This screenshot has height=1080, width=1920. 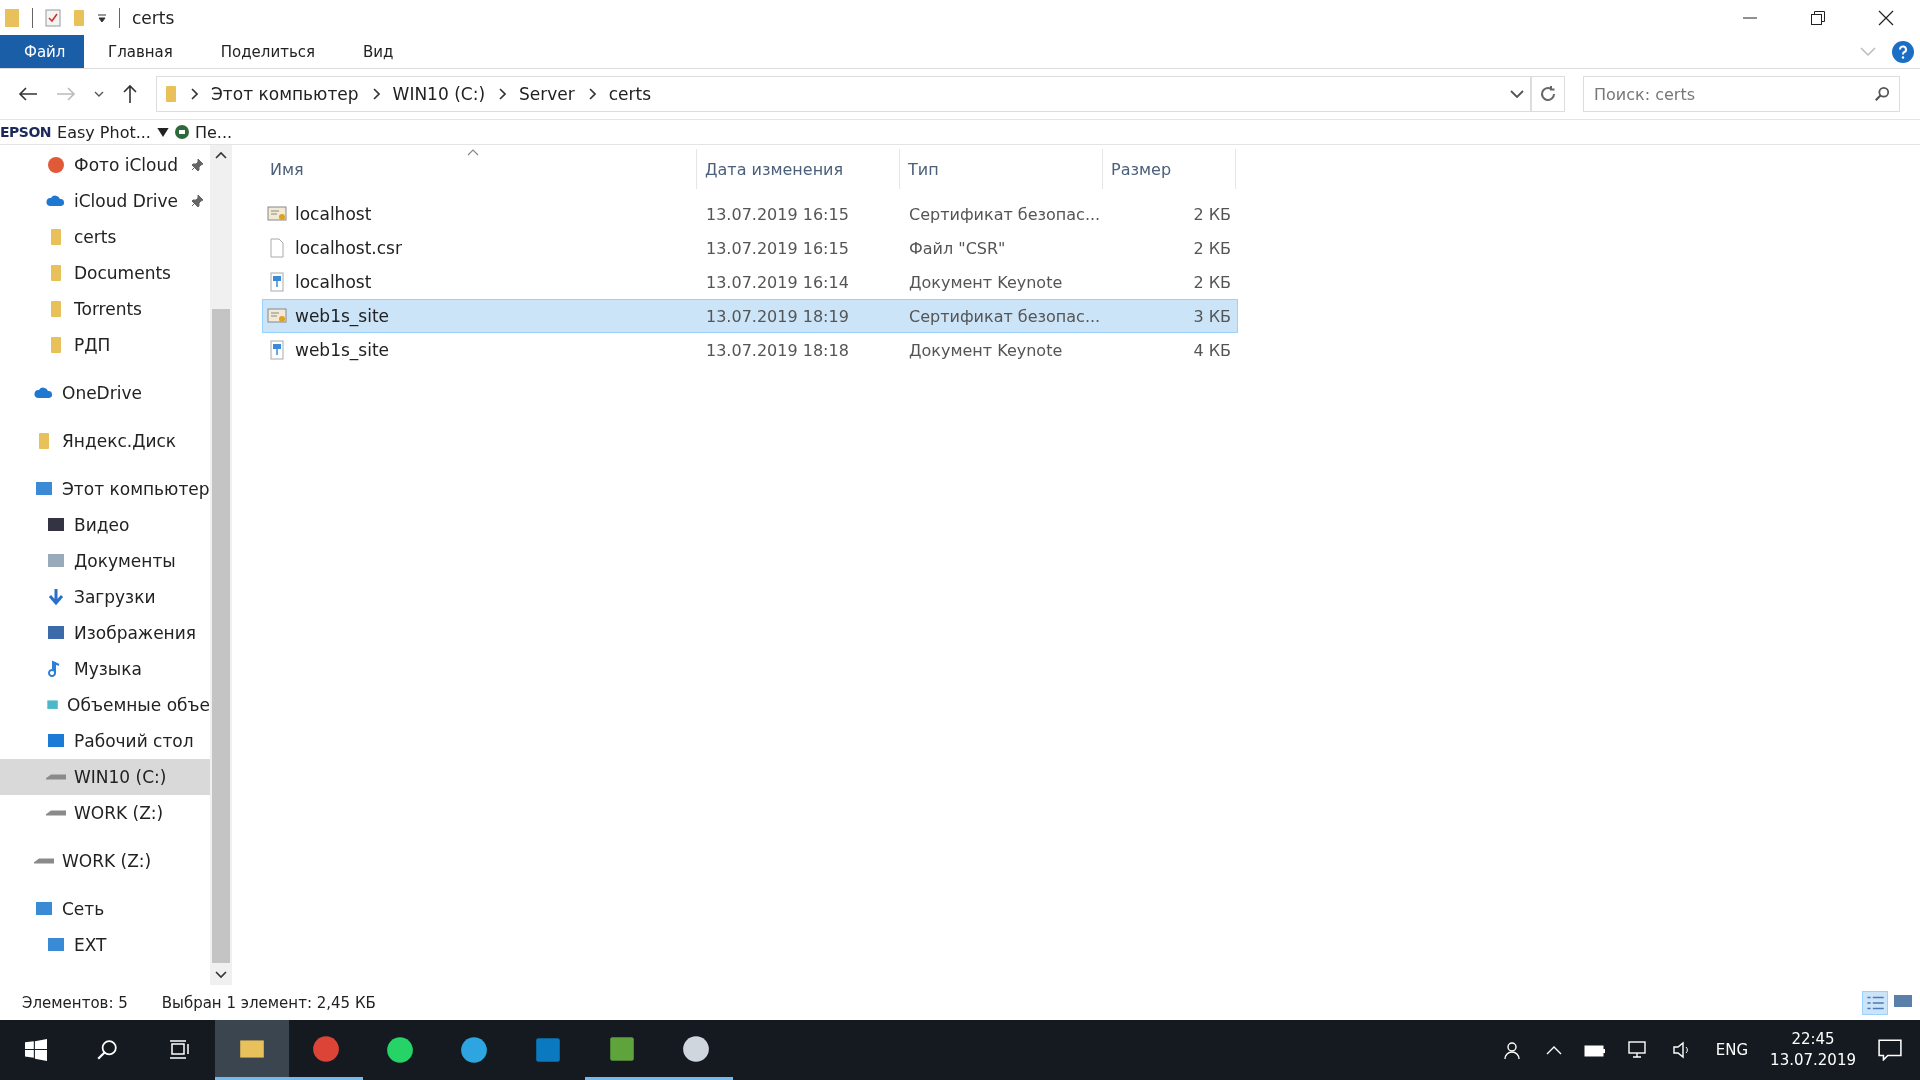 I want to click on details-view-icon, so click(x=1875, y=1002).